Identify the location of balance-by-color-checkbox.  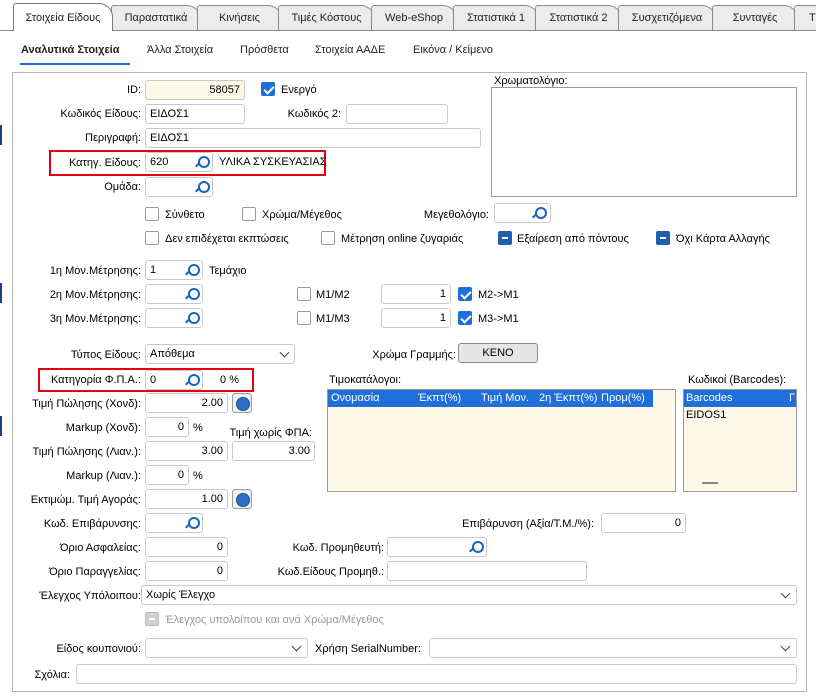
(152, 619).